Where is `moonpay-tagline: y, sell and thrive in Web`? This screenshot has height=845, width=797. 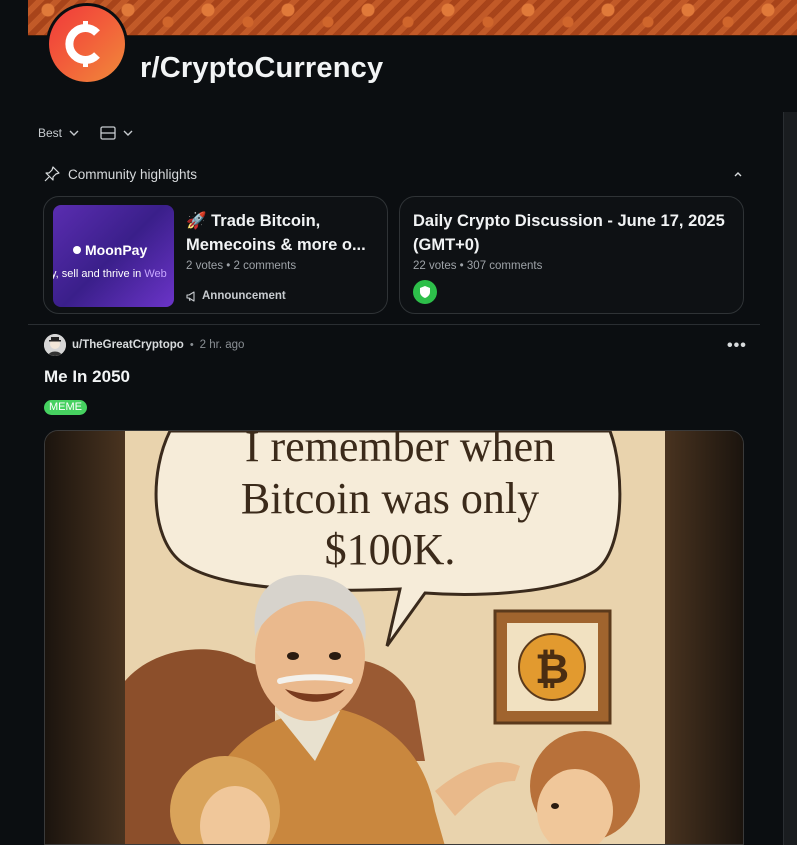 moonpay-tagline: y, sell and thrive in Web is located at coordinates (110, 274).